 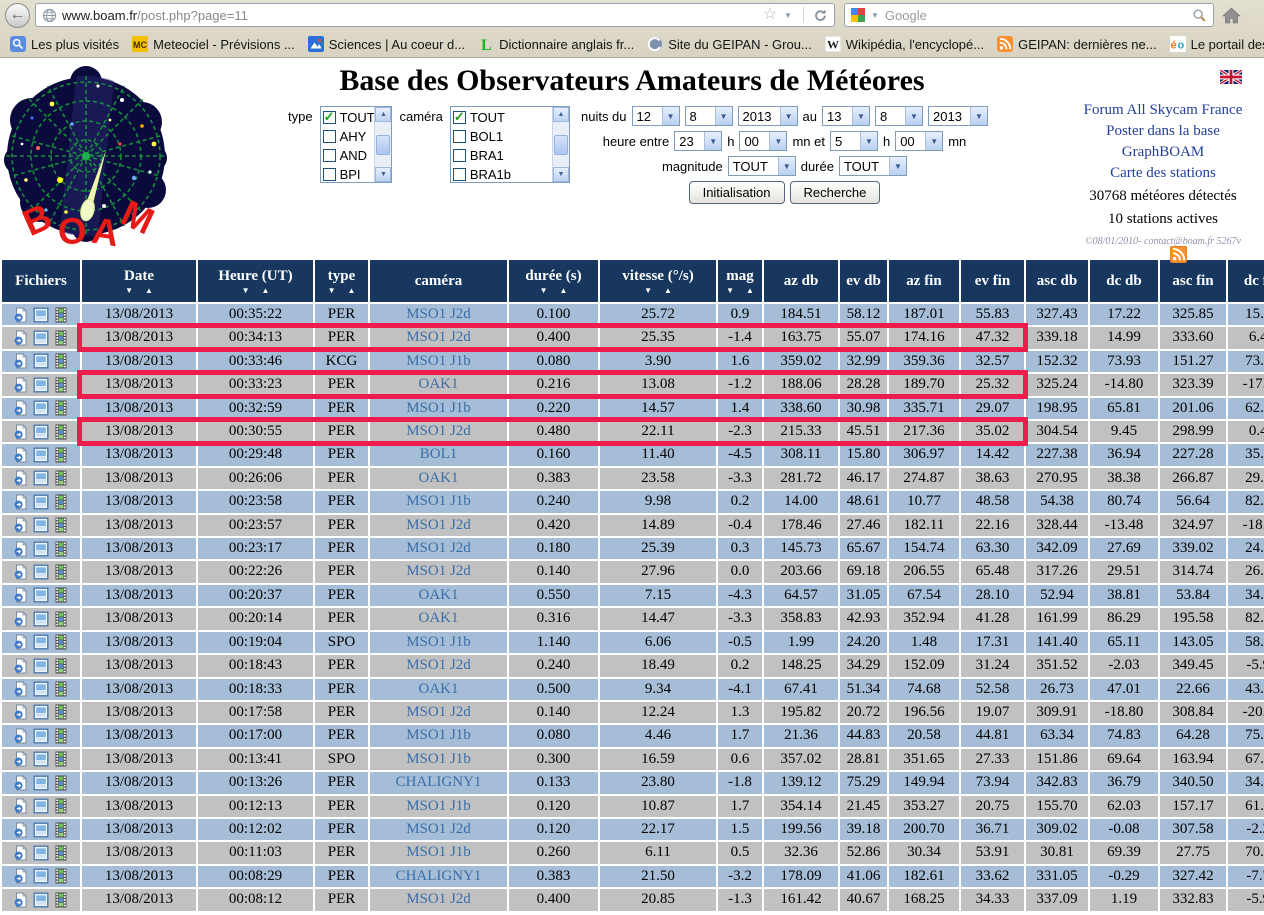 I want to click on rss-feed-icon, so click(x=1178, y=254).